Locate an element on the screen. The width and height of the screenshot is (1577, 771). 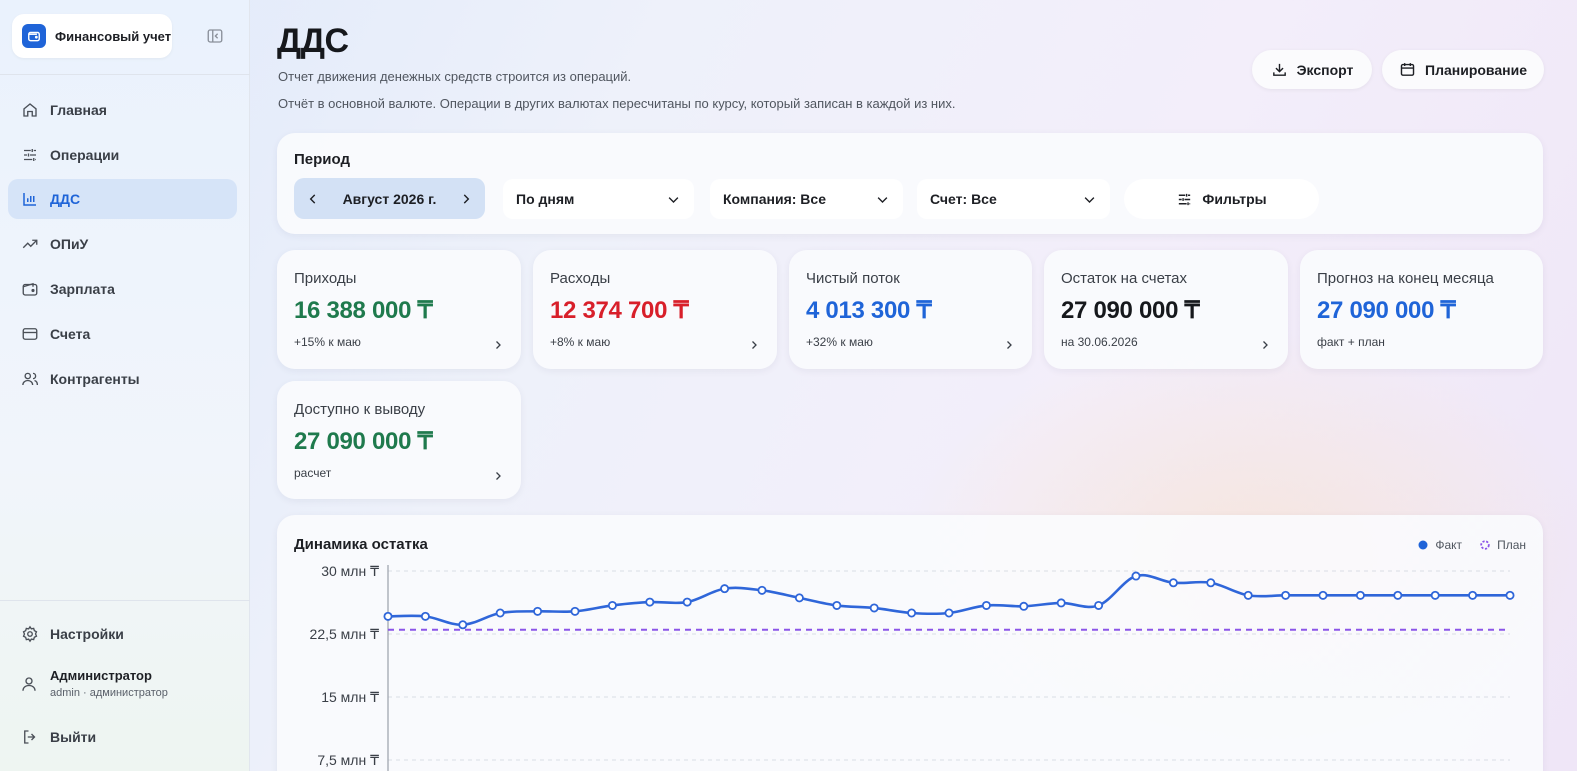
account-value: Счет: Все is located at coordinates (963, 199).